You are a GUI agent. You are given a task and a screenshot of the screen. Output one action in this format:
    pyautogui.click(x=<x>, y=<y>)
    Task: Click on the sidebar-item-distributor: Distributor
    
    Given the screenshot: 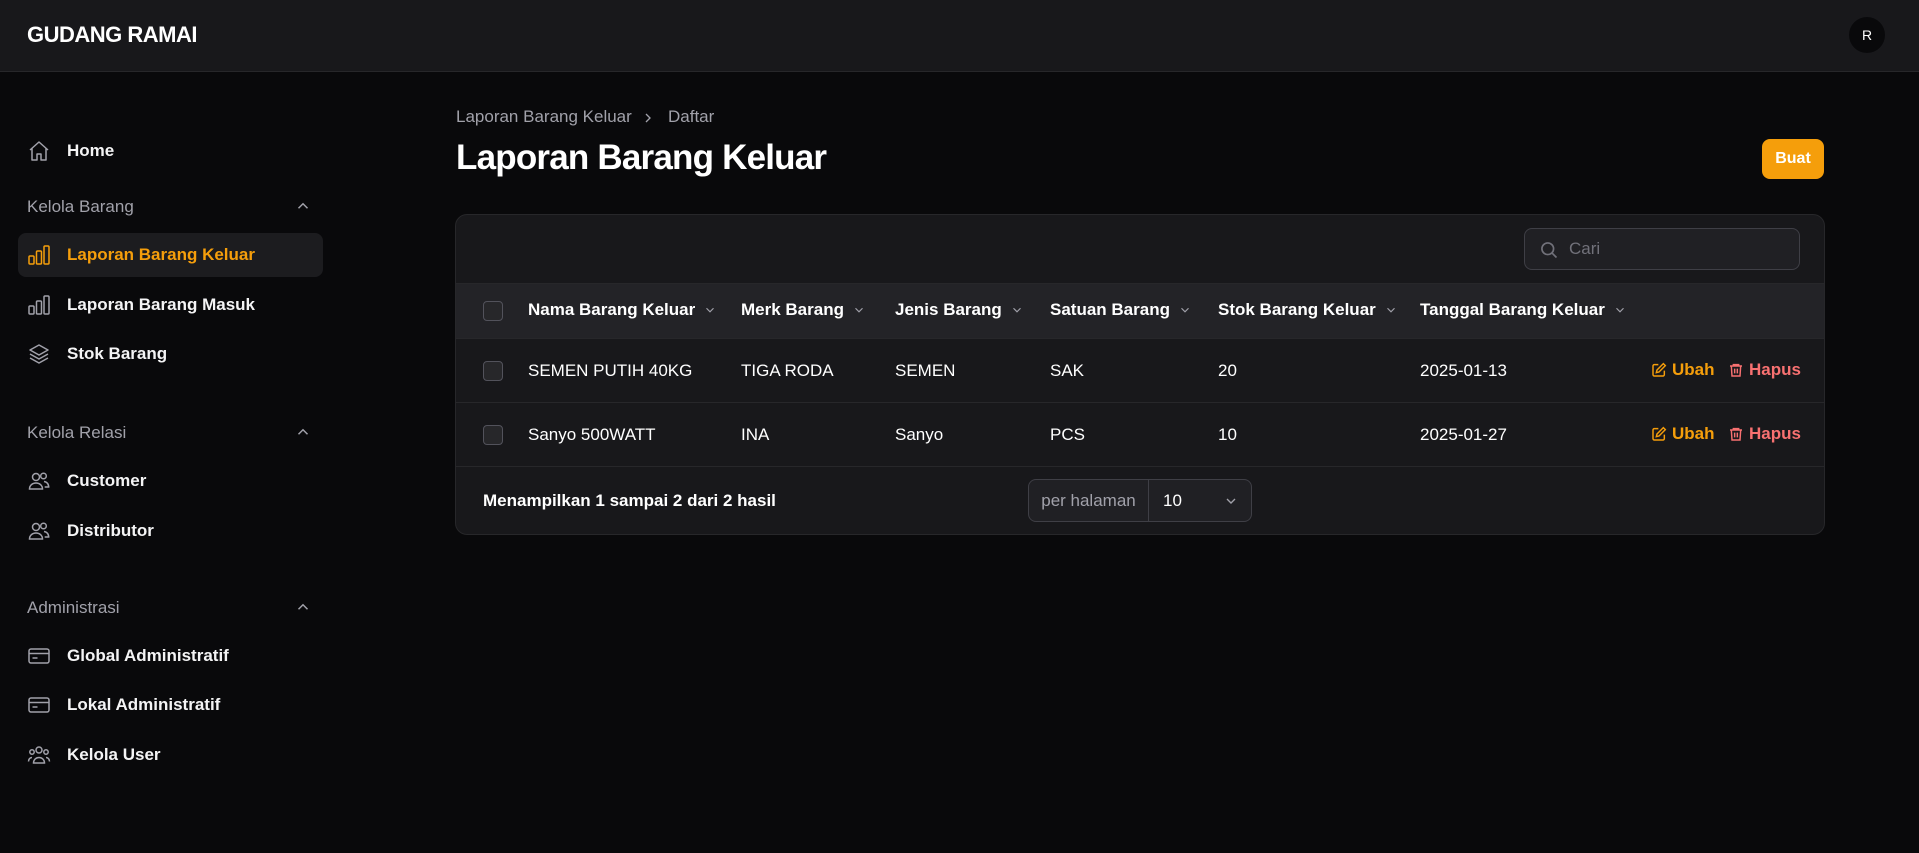 What is the action you would take?
    pyautogui.click(x=170, y=531)
    